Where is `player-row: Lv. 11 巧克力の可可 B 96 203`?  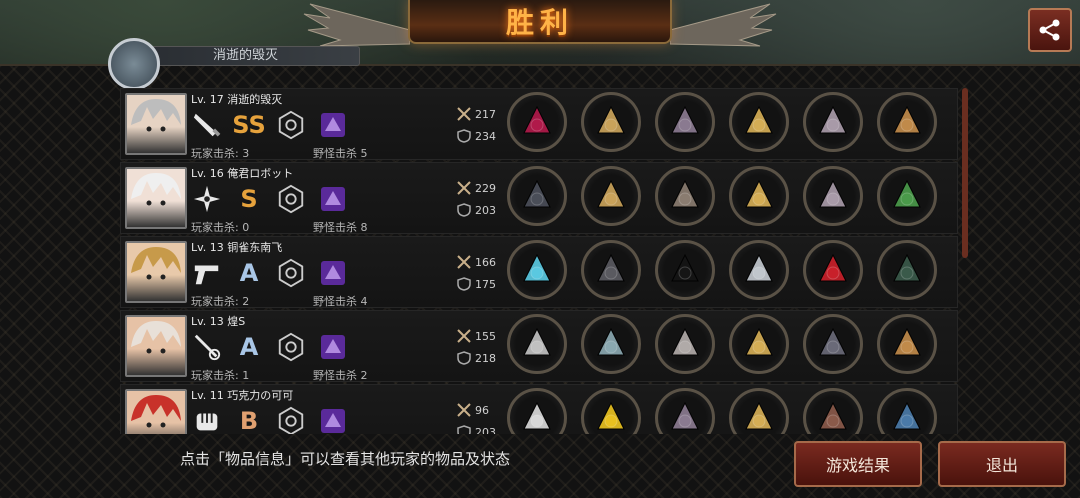
player-row: Lv. 11 巧克力の可可 B 96 203 is located at coordinates (539, 409).